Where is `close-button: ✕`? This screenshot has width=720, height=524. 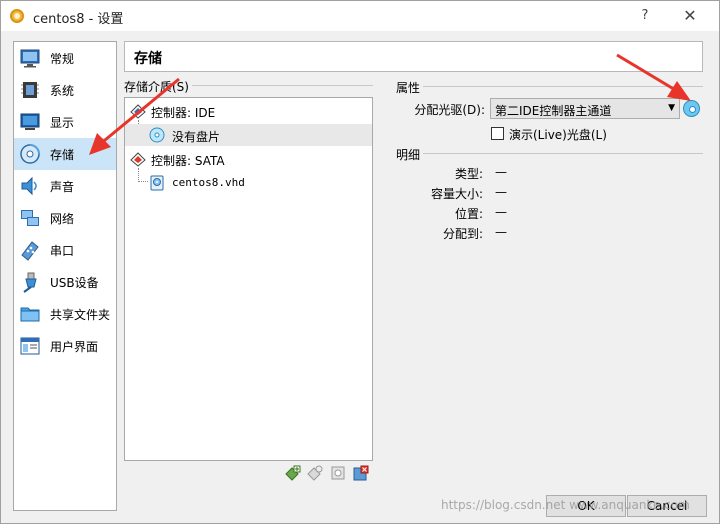 close-button: ✕ is located at coordinates (690, 16).